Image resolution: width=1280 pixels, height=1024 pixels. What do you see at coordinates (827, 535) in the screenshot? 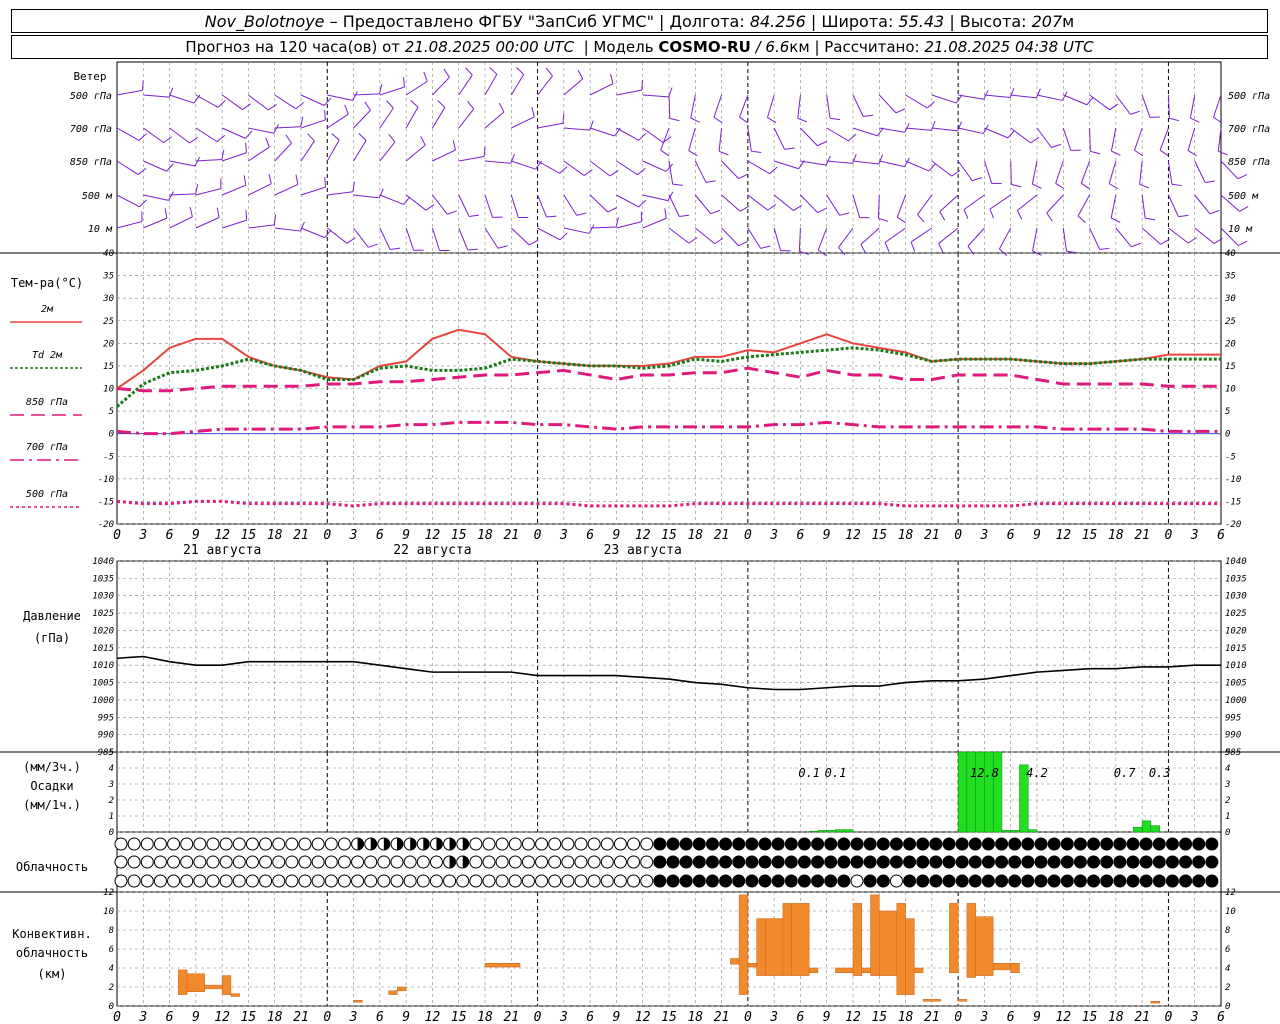
I see `temp-x-tick: 9` at bounding box center [827, 535].